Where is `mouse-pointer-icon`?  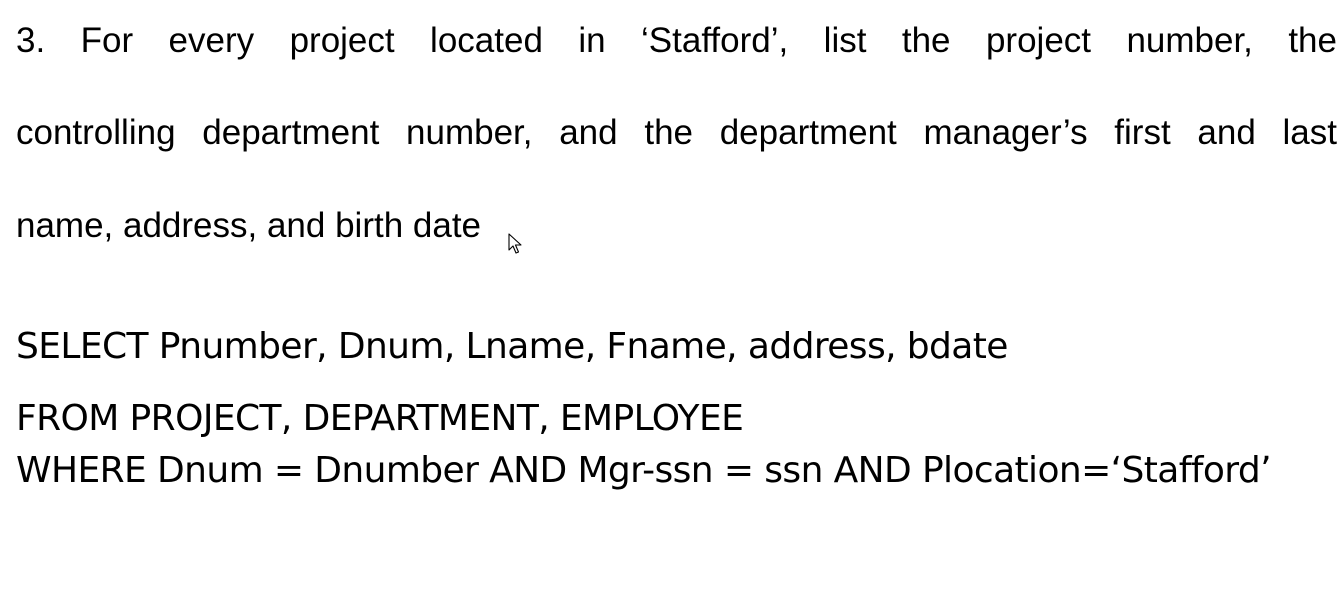 mouse-pointer-icon is located at coordinates (515, 243).